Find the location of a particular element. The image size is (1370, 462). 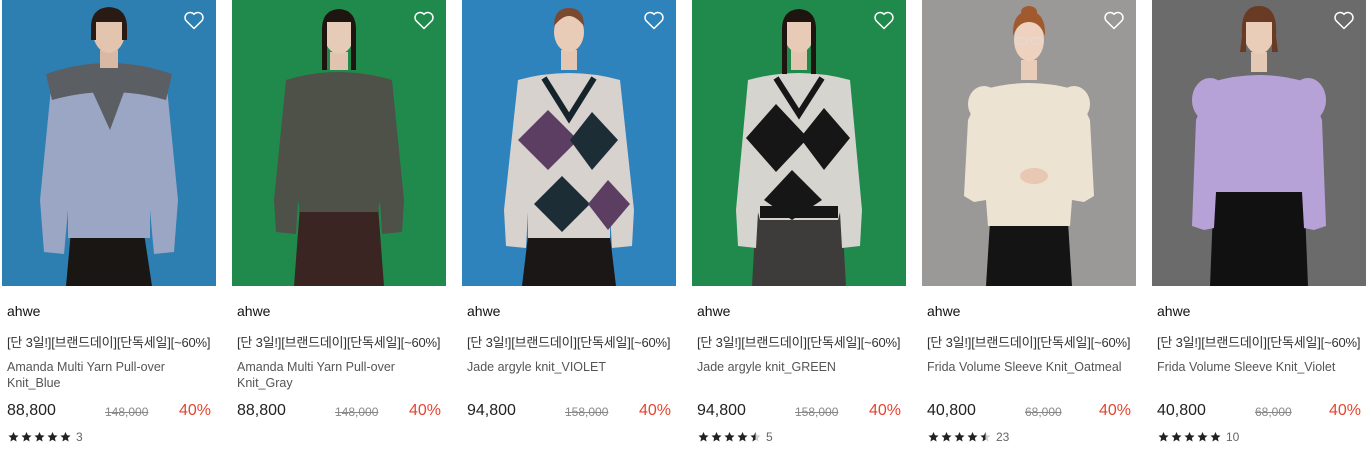

rating: 3 is located at coordinates (45, 437).